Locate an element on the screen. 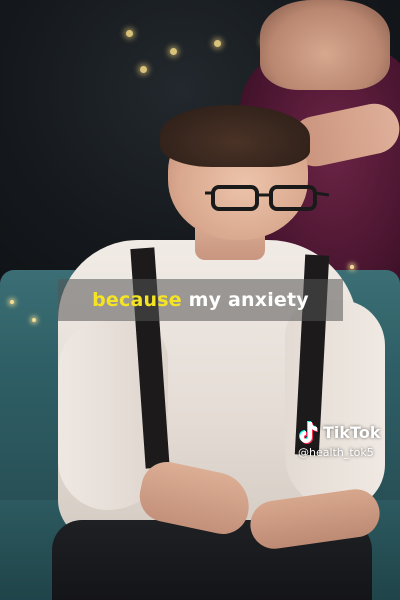  tiktok-logo-icon is located at coordinates (308, 432).